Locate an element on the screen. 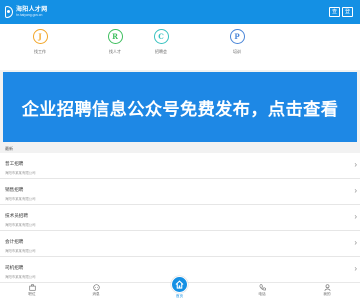 Image resolution: width=360 pixels, height=300 pixels. category-resume: R 找人才 is located at coordinates (115, 42).